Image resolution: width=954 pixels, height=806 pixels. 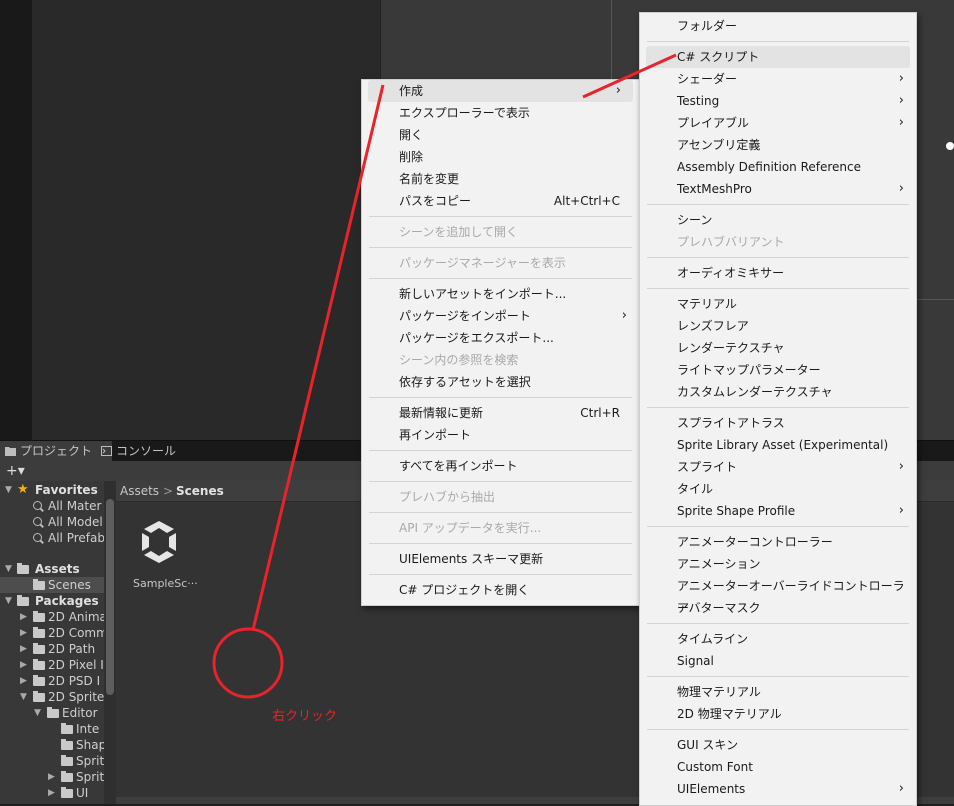 What do you see at coordinates (500, 466) in the screenshot?
I see `menu-item: すべてを再インポート` at bounding box center [500, 466].